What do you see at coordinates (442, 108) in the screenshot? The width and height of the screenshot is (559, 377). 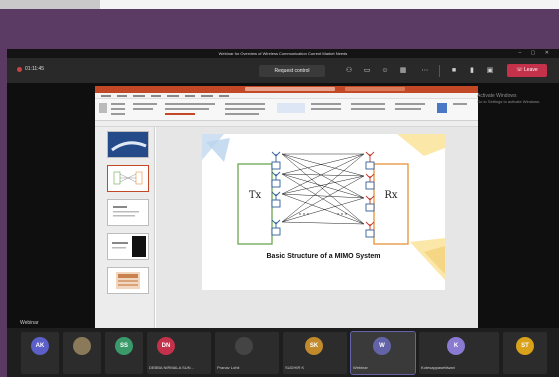 I see `dictate-button` at bounding box center [442, 108].